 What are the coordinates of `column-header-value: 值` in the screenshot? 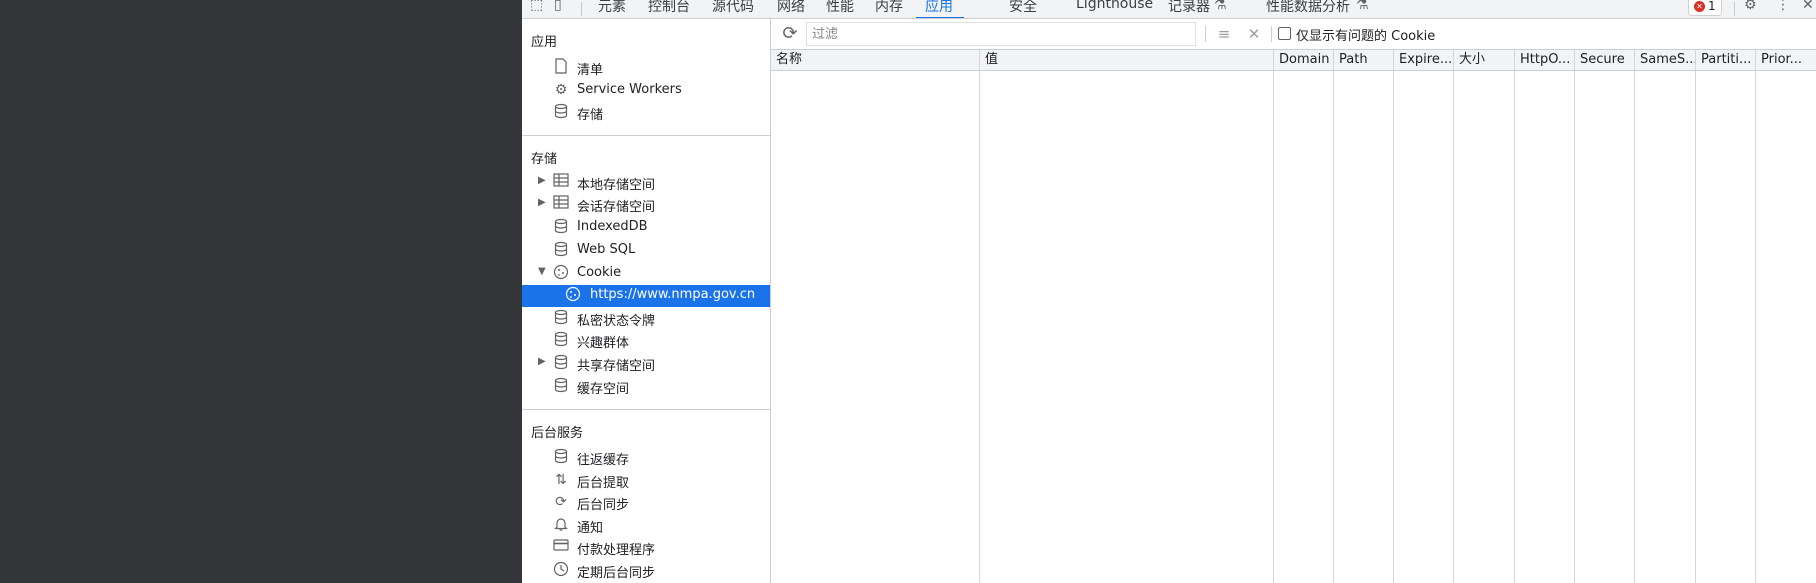 It's located at (1127, 60).